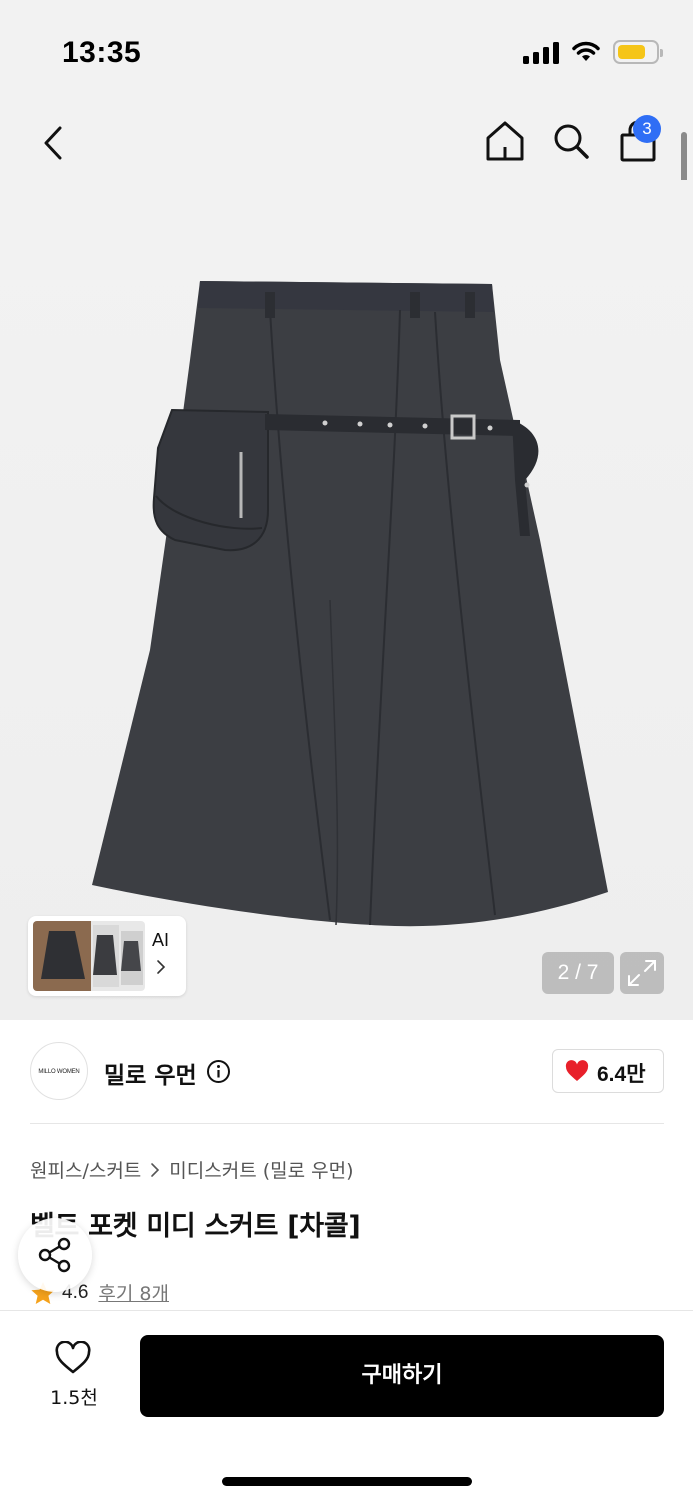 The image size is (693, 1500). I want to click on status-time: 13:35, so click(102, 52).